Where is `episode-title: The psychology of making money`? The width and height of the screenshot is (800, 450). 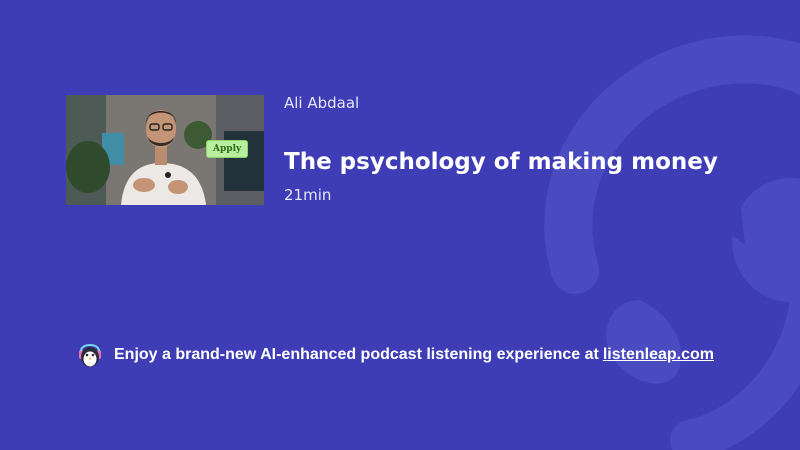
episode-title: The psychology of making money is located at coordinates (501, 162).